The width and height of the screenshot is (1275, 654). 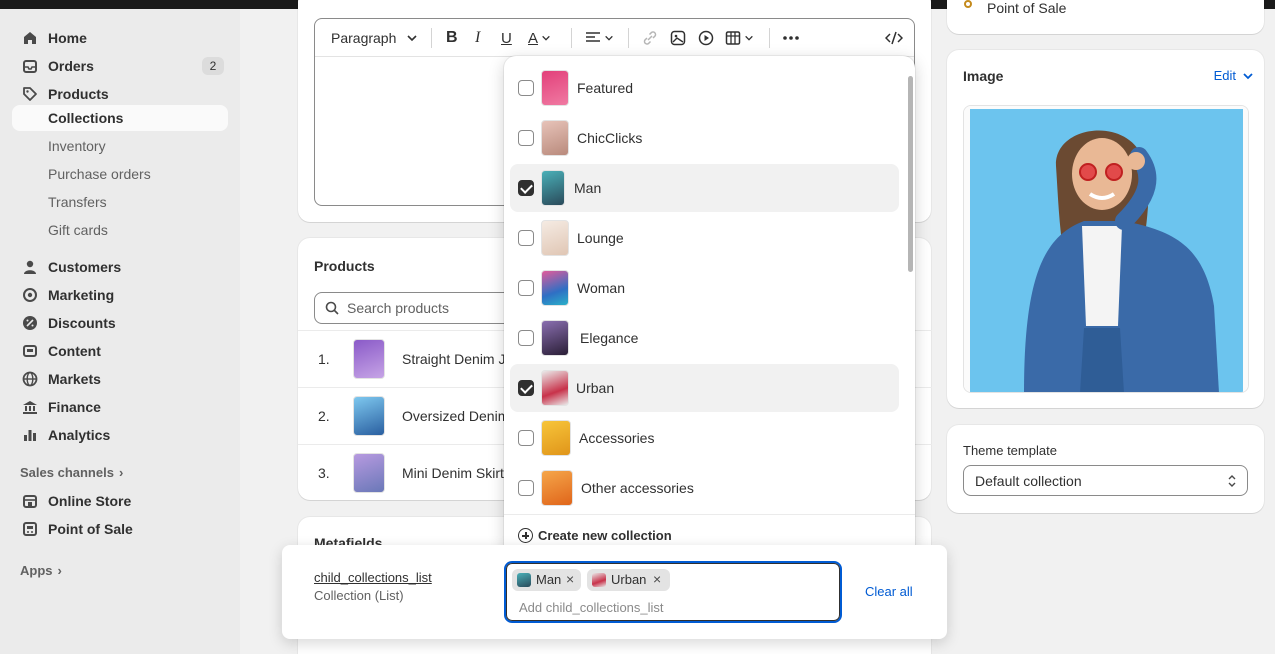 What do you see at coordinates (120, 435) in the screenshot?
I see `sidebar-item-analytics: Analytics` at bounding box center [120, 435].